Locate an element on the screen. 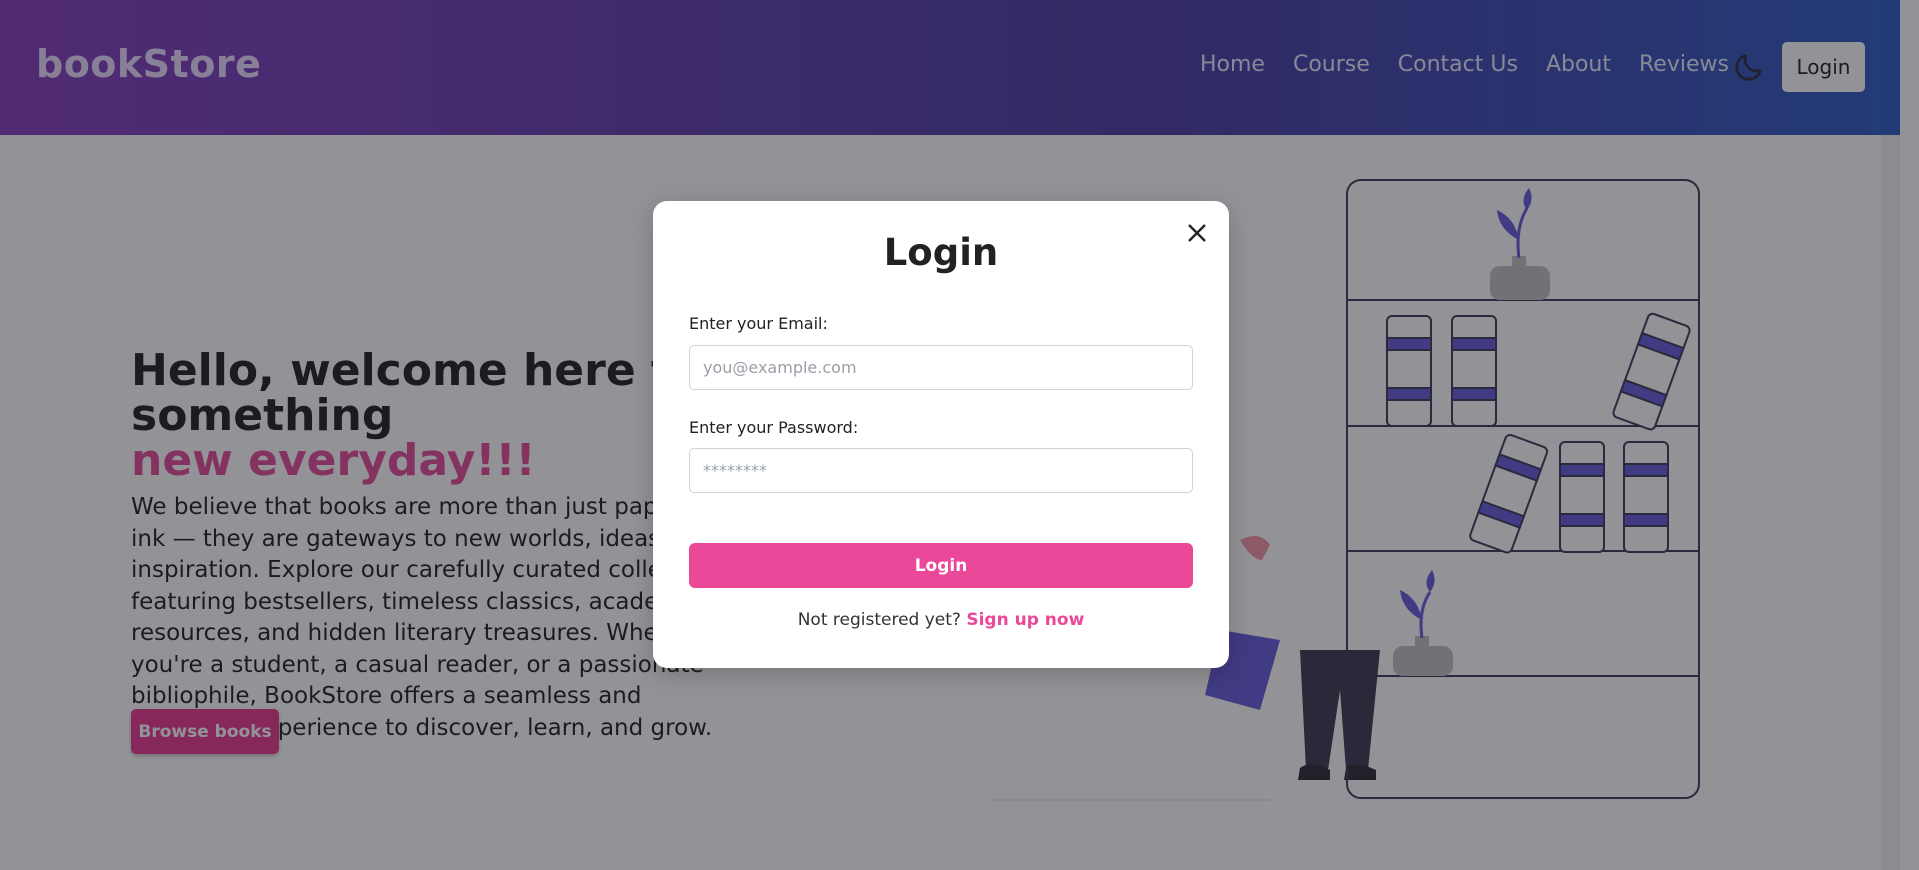  modal-title: Login is located at coordinates (941, 252).